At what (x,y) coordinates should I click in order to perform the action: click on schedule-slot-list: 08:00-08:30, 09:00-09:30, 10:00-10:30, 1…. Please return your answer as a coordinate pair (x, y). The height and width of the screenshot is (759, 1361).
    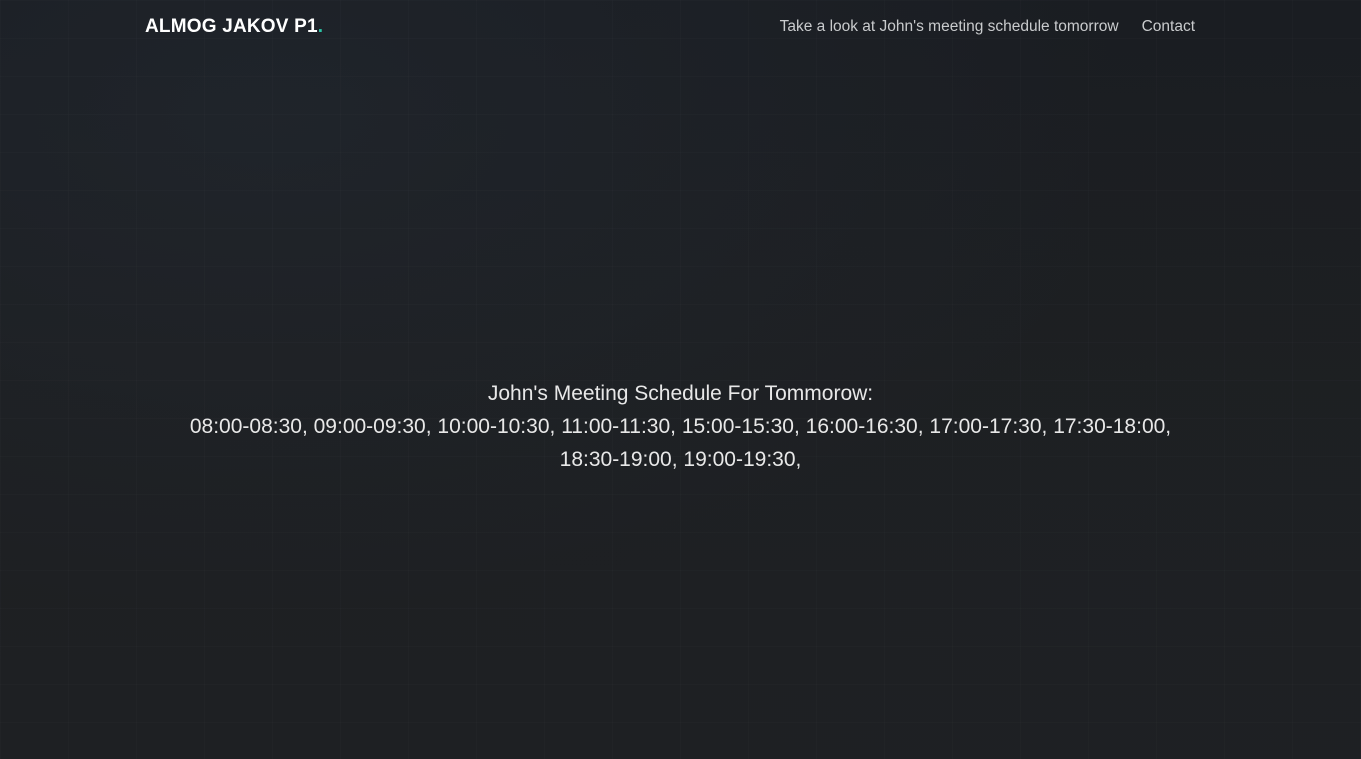
    Looking at the image, I should click on (681, 443).